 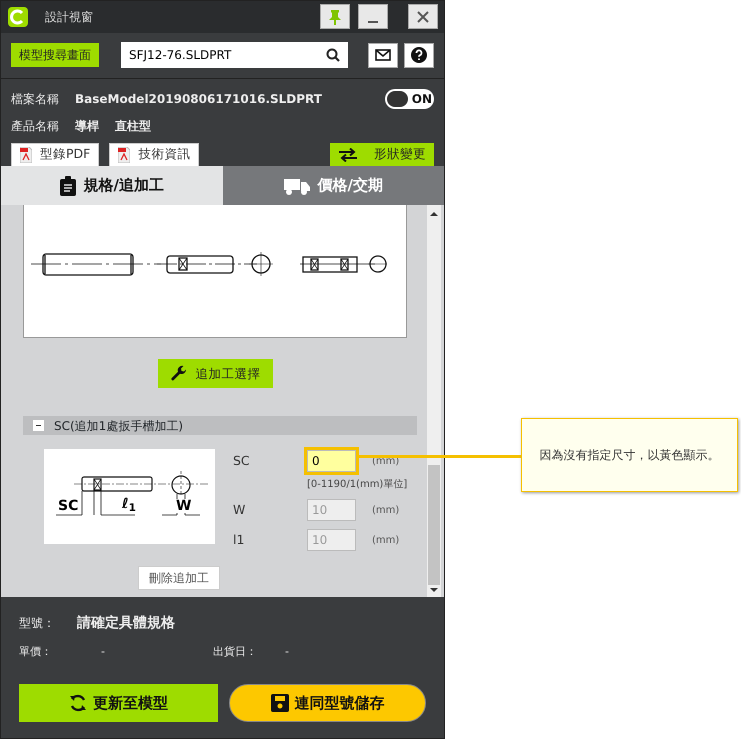 I want to click on tab: 規格/追加工, so click(x=111, y=186).